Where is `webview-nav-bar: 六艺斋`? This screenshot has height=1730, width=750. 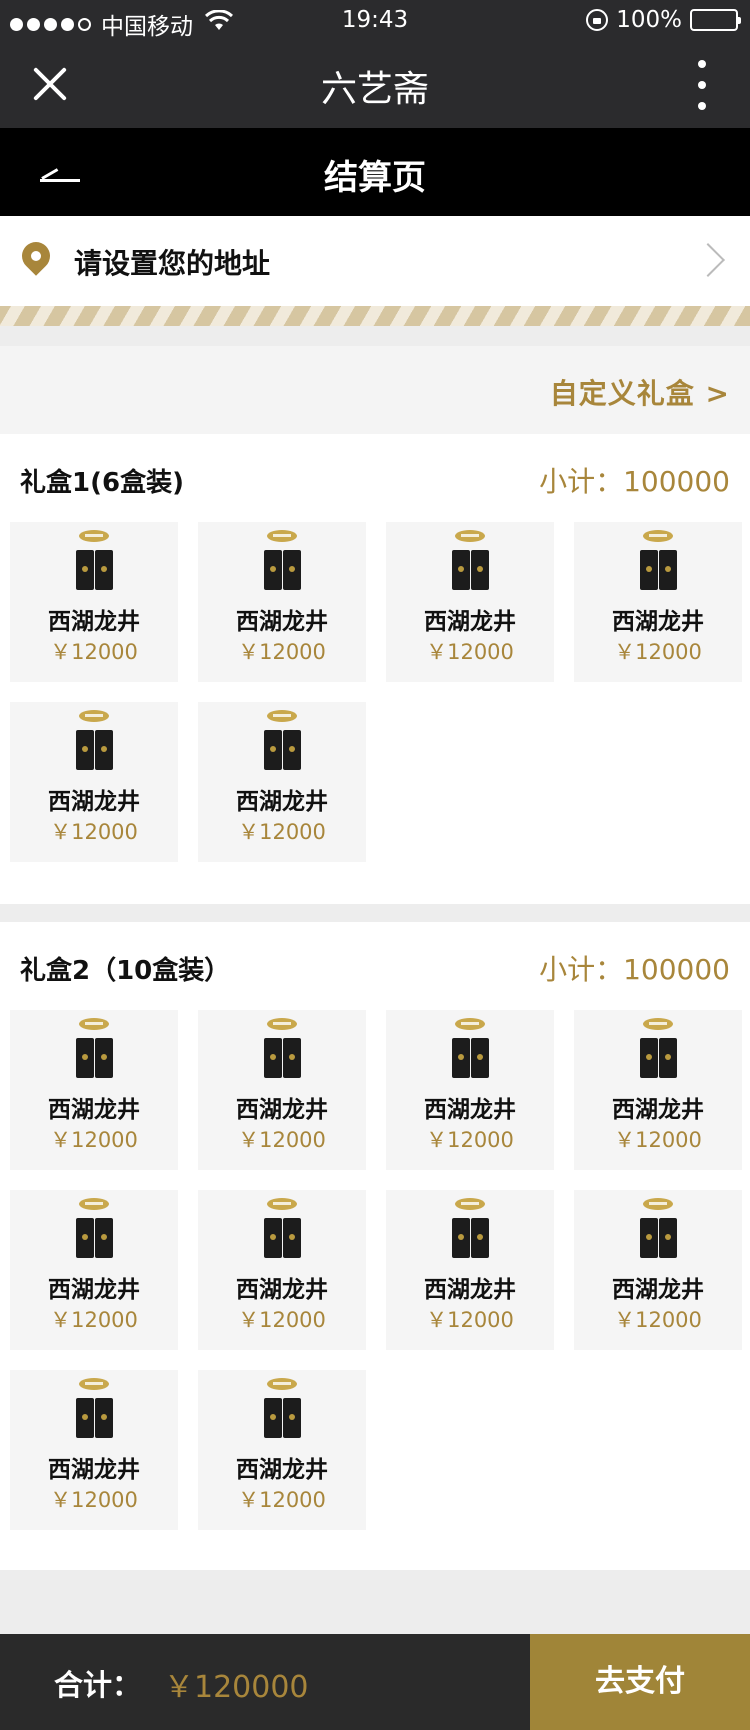
webview-nav-bar: 六艺斋 is located at coordinates (375, 84).